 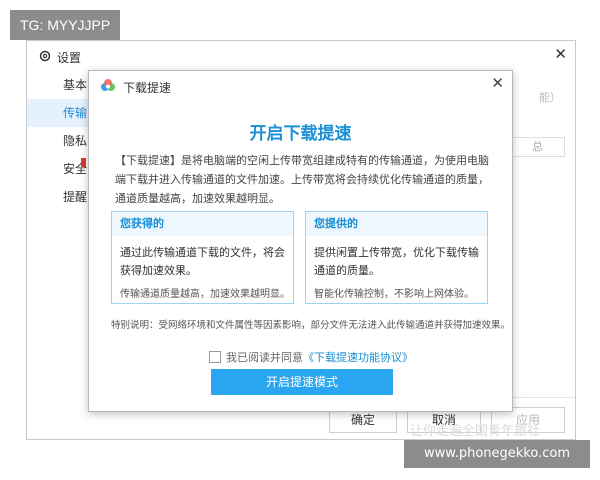 I want to click on settings-close-icon: ✕, so click(x=560, y=54).